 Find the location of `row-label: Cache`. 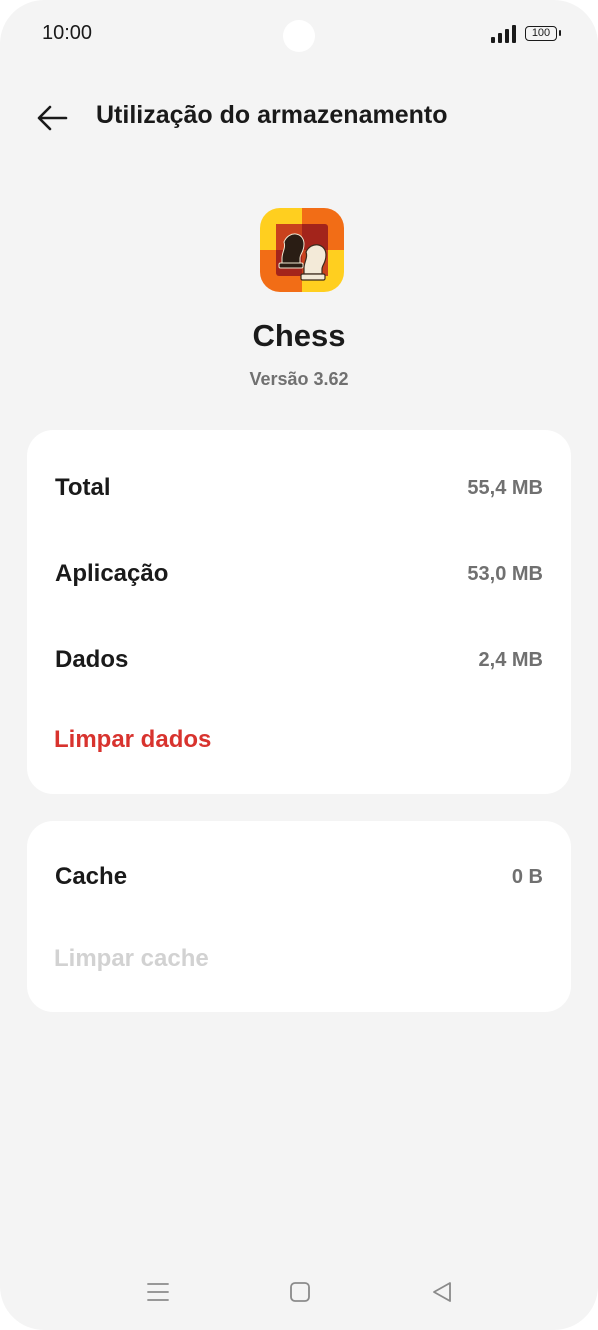

row-label: Cache is located at coordinates (91, 876).